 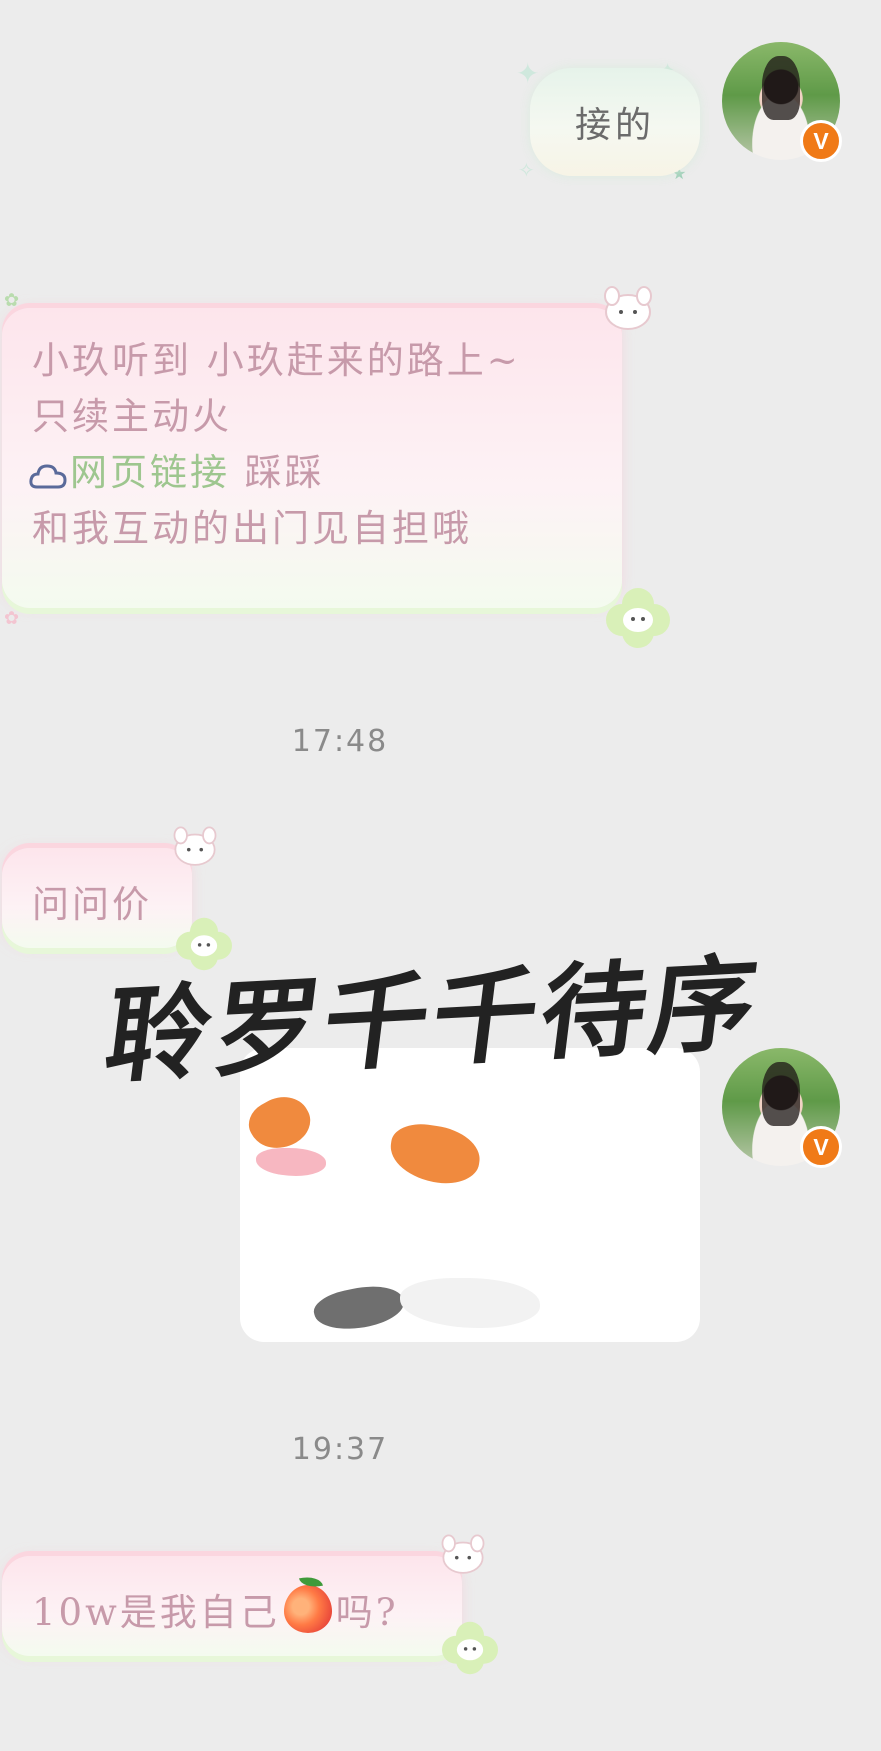 I want to click on message-text: 吗?, so click(x=367, y=1612).